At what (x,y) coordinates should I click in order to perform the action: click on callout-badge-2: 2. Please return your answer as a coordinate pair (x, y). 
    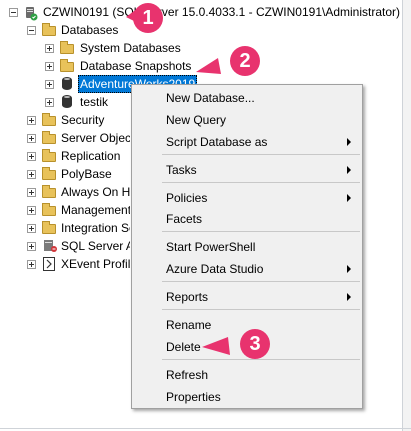
    Looking at the image, I should click on (245, 61).